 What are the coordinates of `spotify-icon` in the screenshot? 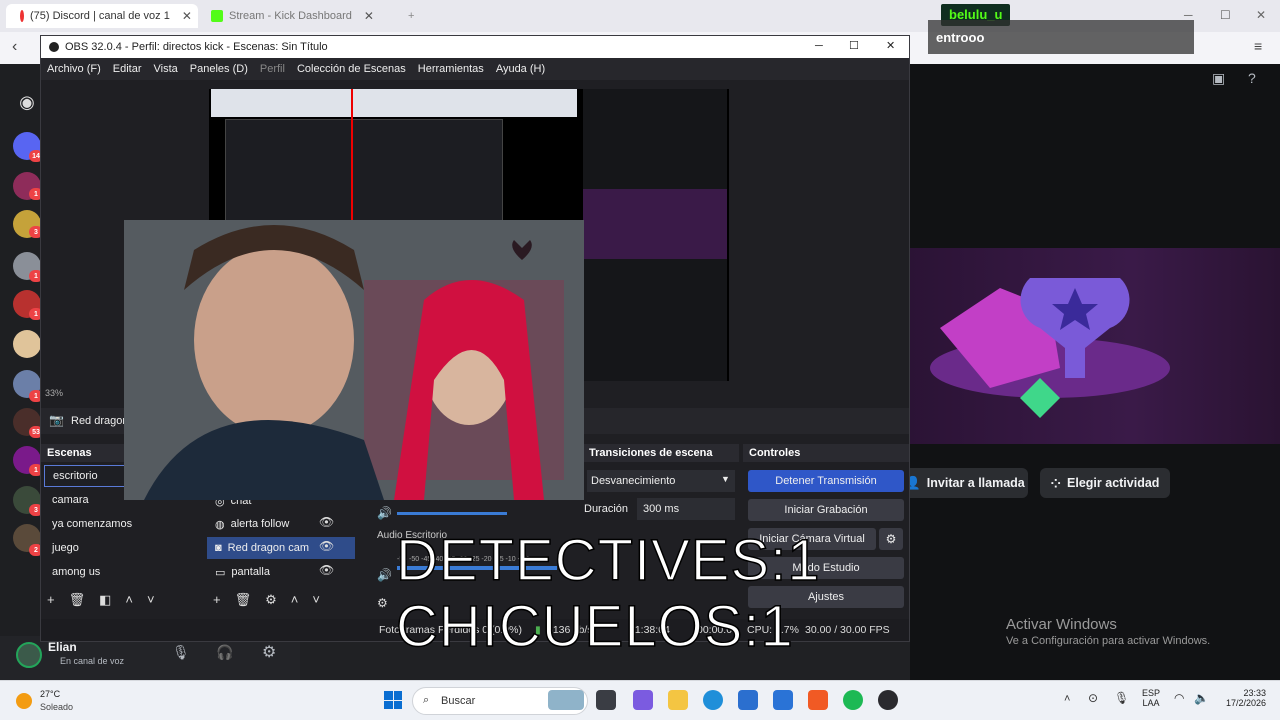 It's located at (853, 700).